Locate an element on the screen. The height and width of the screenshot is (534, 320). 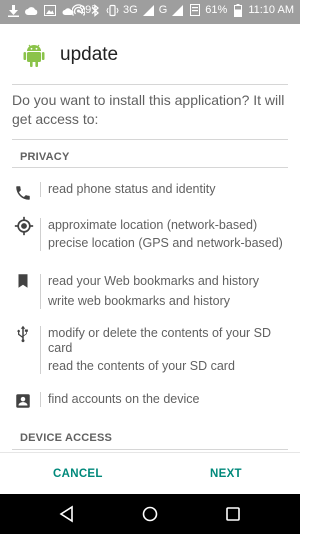
permission-text: find accounts on the device is located at coordinates (169, 399).